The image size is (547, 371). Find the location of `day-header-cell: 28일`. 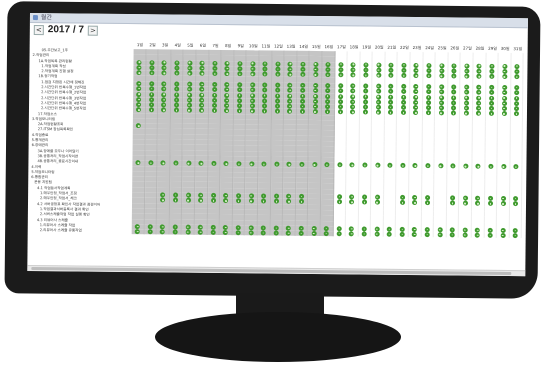

day-header-cell: 28일 is located at coordinates (480, 48).